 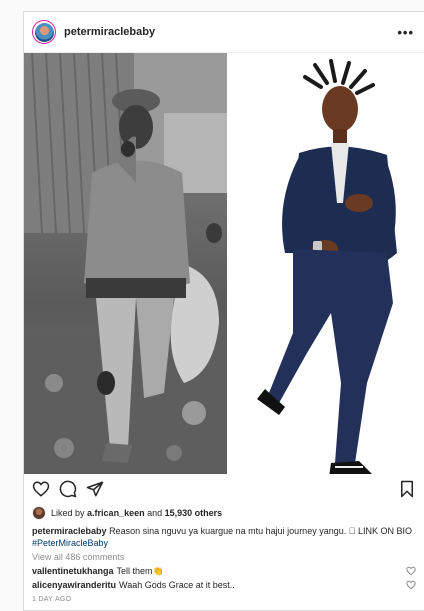 What do you see at coordinates (109, 32) in the screenshot?
I see `post-username: petermiraclebaby` at bounding box center [109, 32].